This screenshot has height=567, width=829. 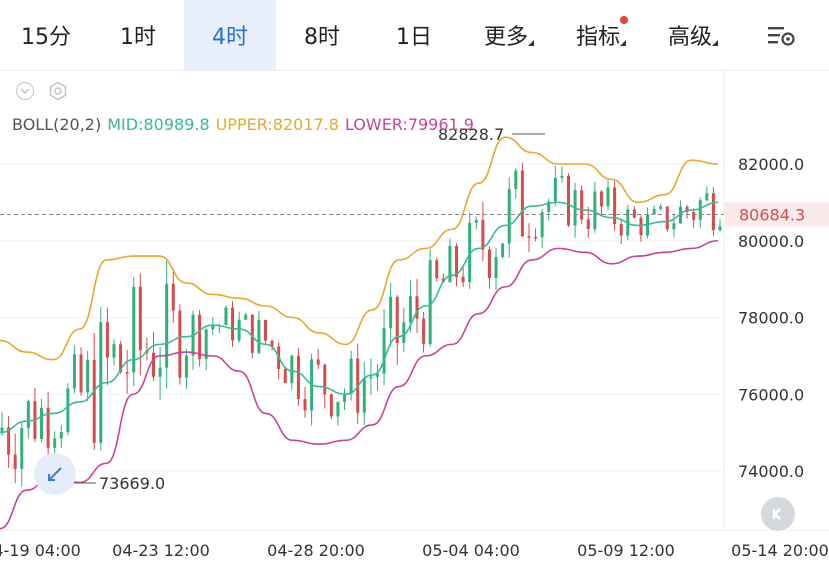 What do you see at coordinates (771, 318) in the screenshot?
I see `y-tick-label: 78000.0` at bounding box center [771, 318].